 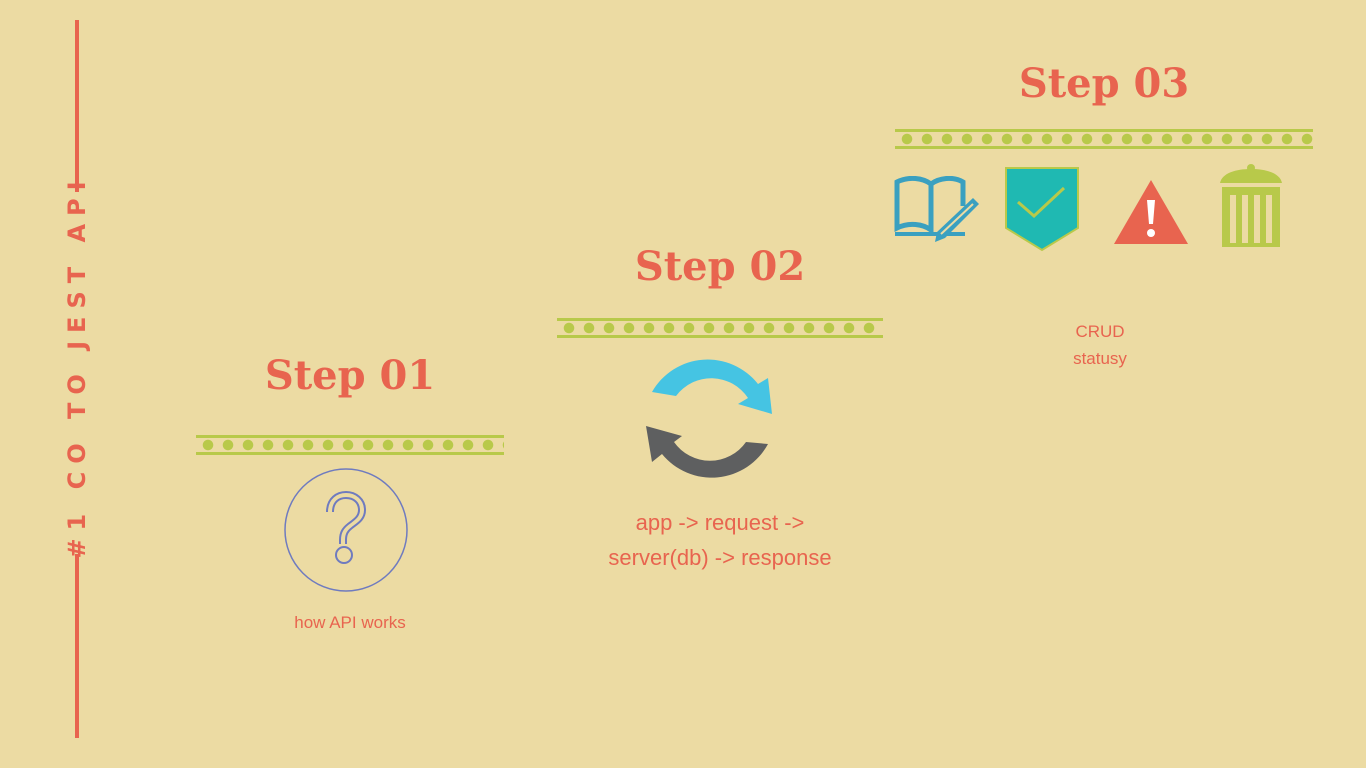 I want to click on step-03-caption-line-1: CRUD, so click(x=1100, y=331).